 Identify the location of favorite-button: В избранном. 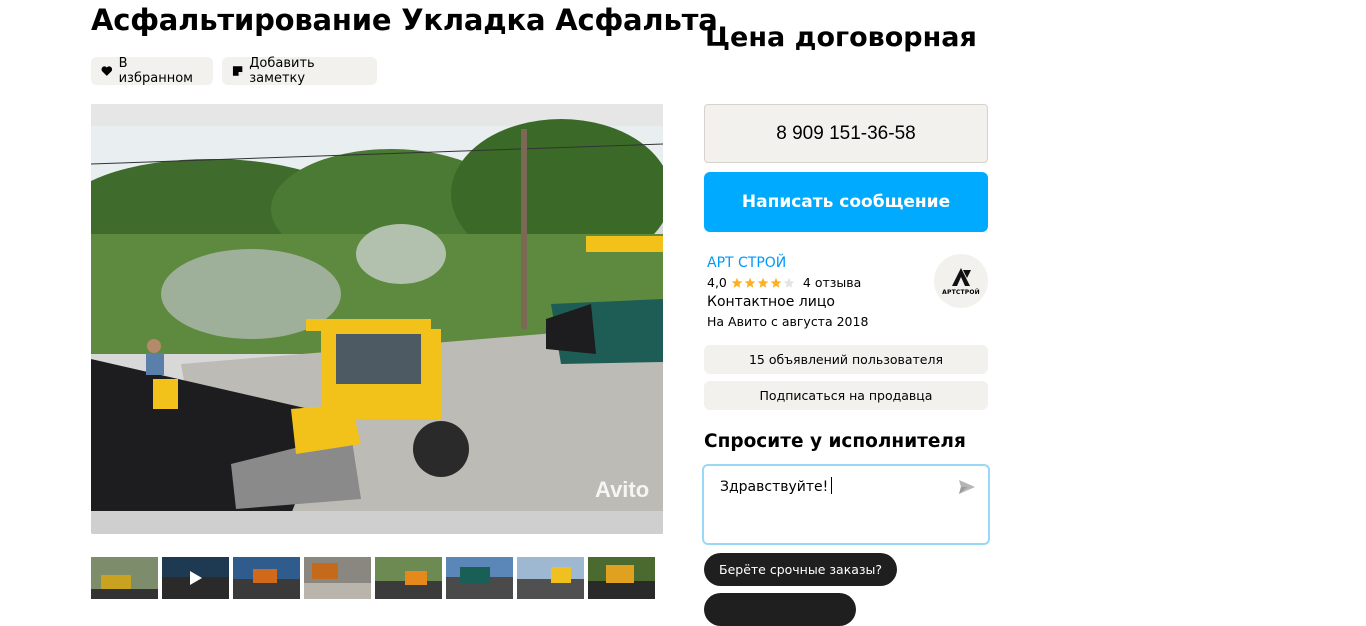
(152, 71).